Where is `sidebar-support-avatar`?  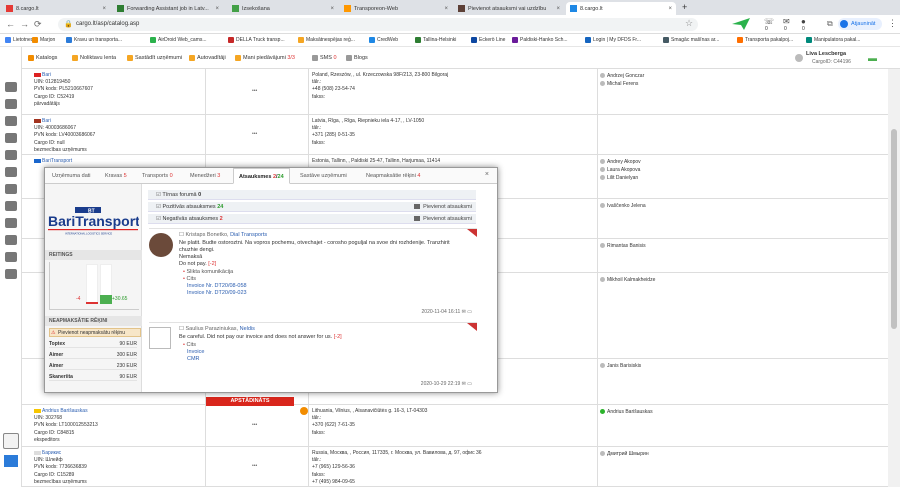
sidebar-support-avatar is located at coordinates (11, 441).